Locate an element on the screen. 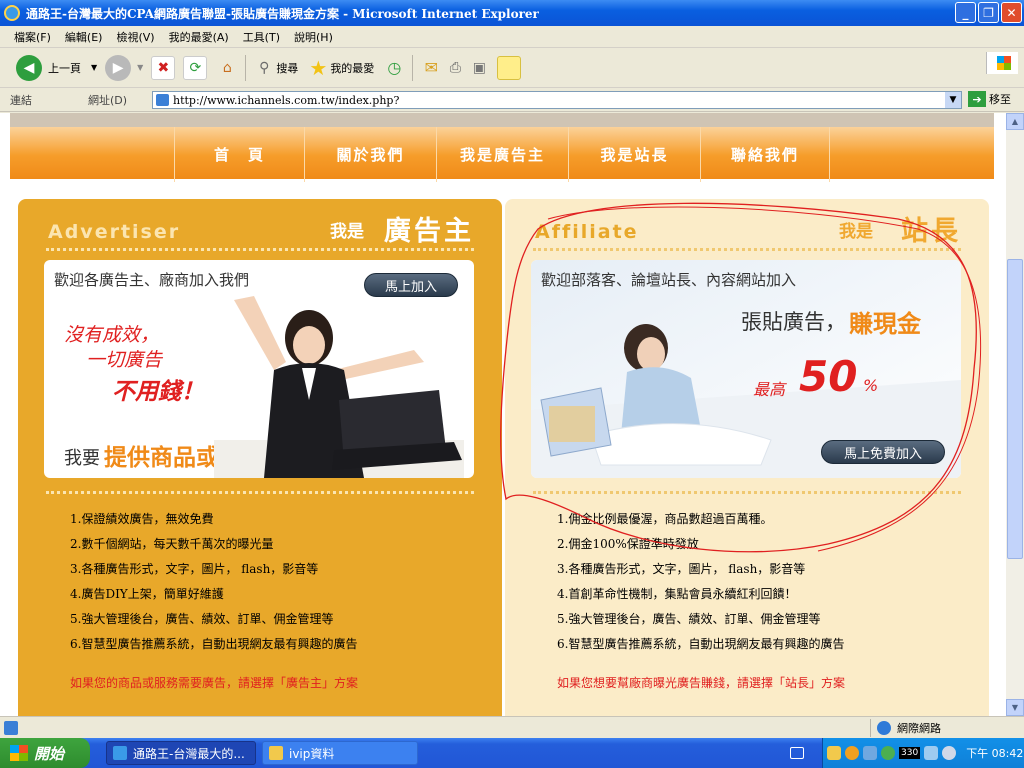 Image resolution: width=1024 pixels, height=768 pixels. divider is located at coordinates (260, 492).